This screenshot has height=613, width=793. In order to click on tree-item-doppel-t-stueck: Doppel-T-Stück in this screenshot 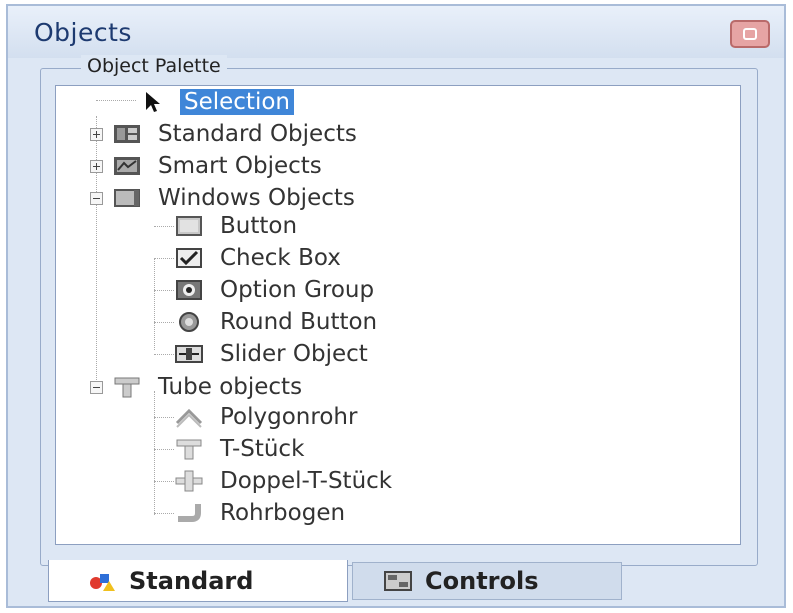, I will do `click(285, 481)`.